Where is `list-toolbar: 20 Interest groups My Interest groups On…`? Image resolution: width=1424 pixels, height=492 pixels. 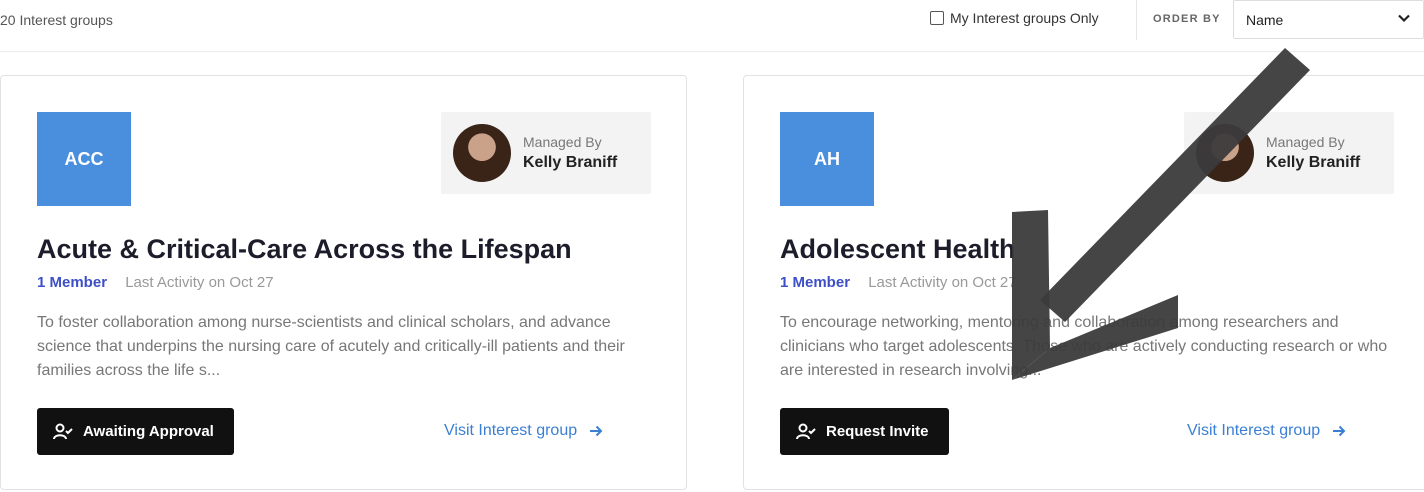
list-toolbar: 20 Interest groups My Interest groups On… is located at coordinates (712, 26).